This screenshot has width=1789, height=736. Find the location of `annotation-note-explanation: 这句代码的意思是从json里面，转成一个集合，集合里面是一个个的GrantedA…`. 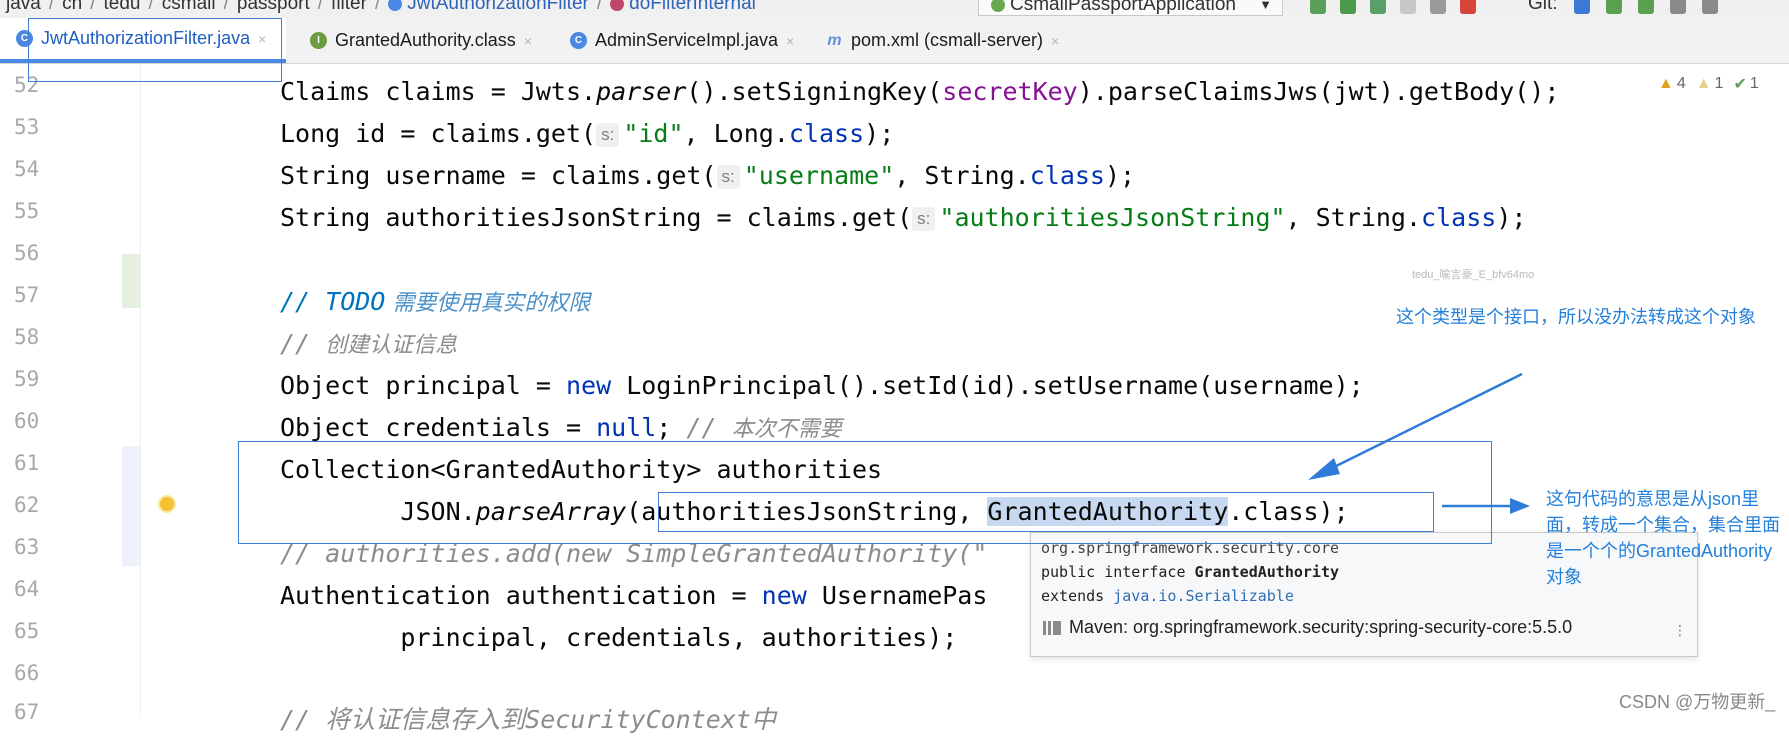

annotation-note-explanation: 这句代码的意思是从json里面，转成一个集合，集合里面是一个个的GrantedA… is located at coordinates (1663, 538).